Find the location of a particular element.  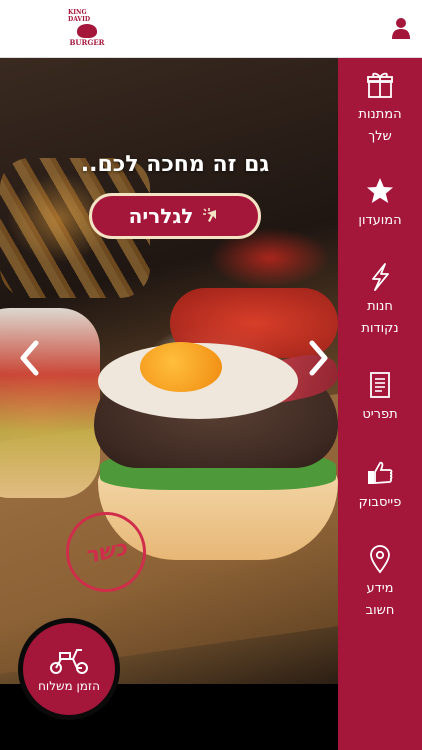

thumbs-up-icon is located at coordinates (380, 472).